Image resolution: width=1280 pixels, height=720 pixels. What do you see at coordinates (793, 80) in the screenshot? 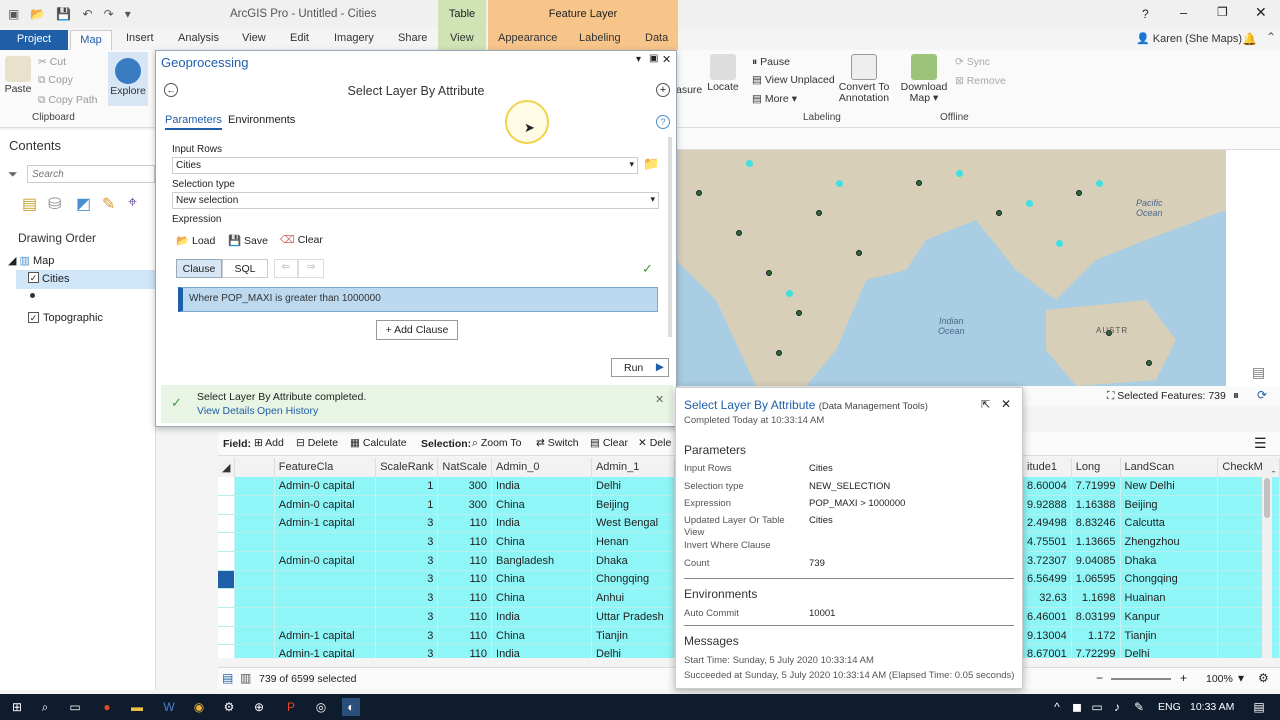
I see `view-unplaced-button: ▤ View Unplaced` at bounding box center [793, 80].